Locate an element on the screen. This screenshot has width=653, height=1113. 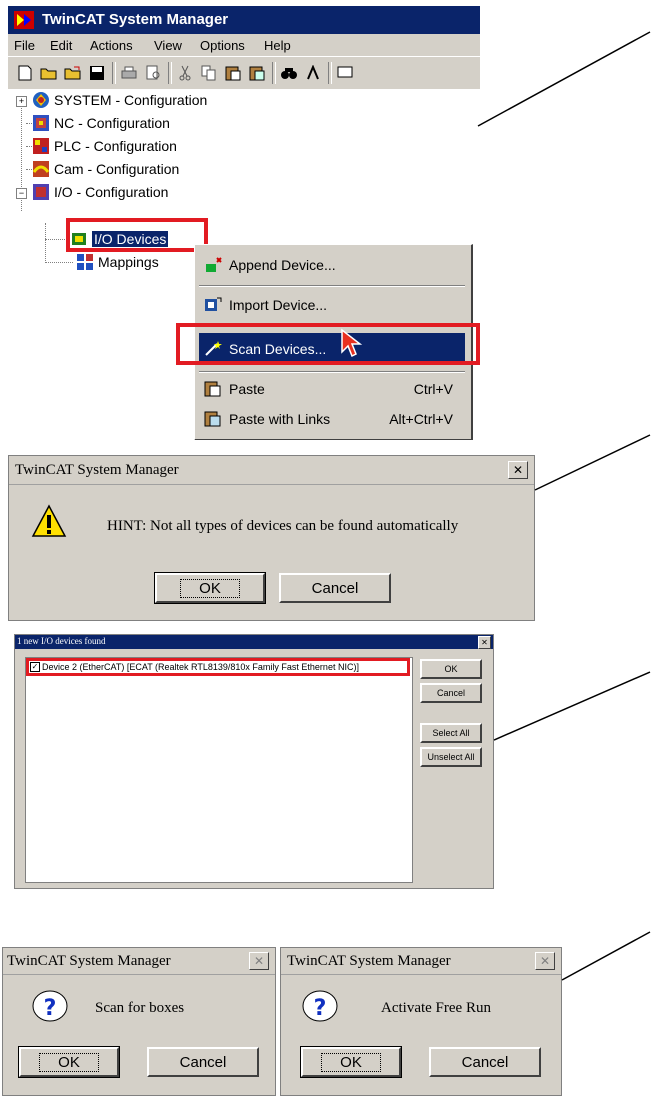
menu-view: View is located at coordinates (168, 45).